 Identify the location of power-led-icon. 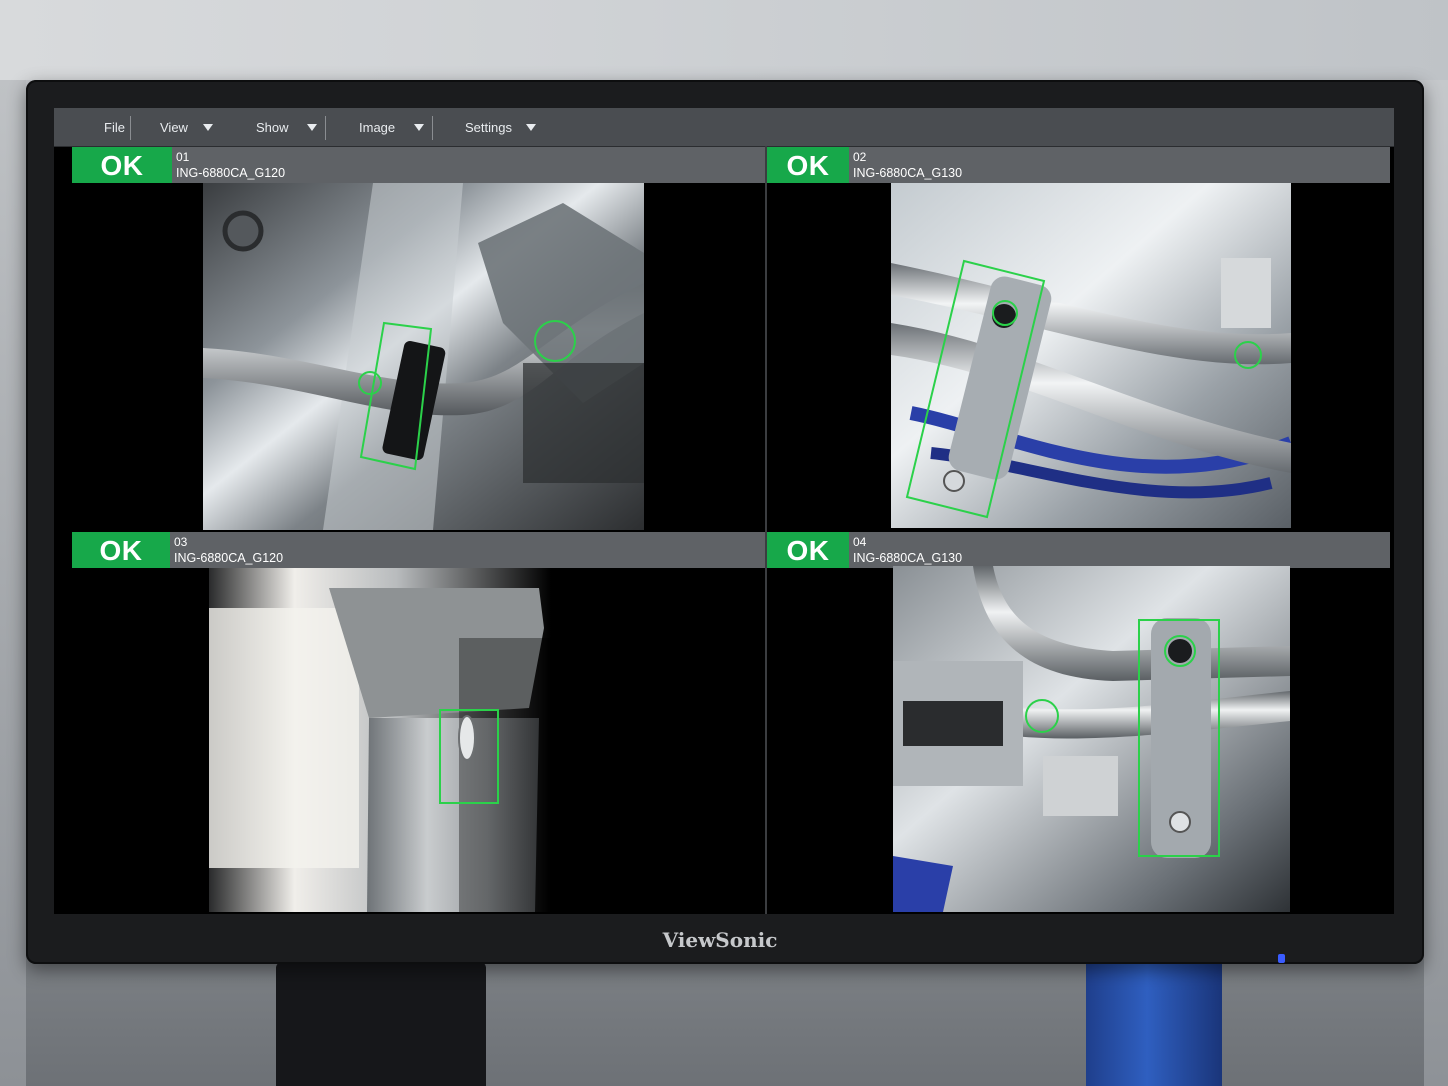
(1281, 958).